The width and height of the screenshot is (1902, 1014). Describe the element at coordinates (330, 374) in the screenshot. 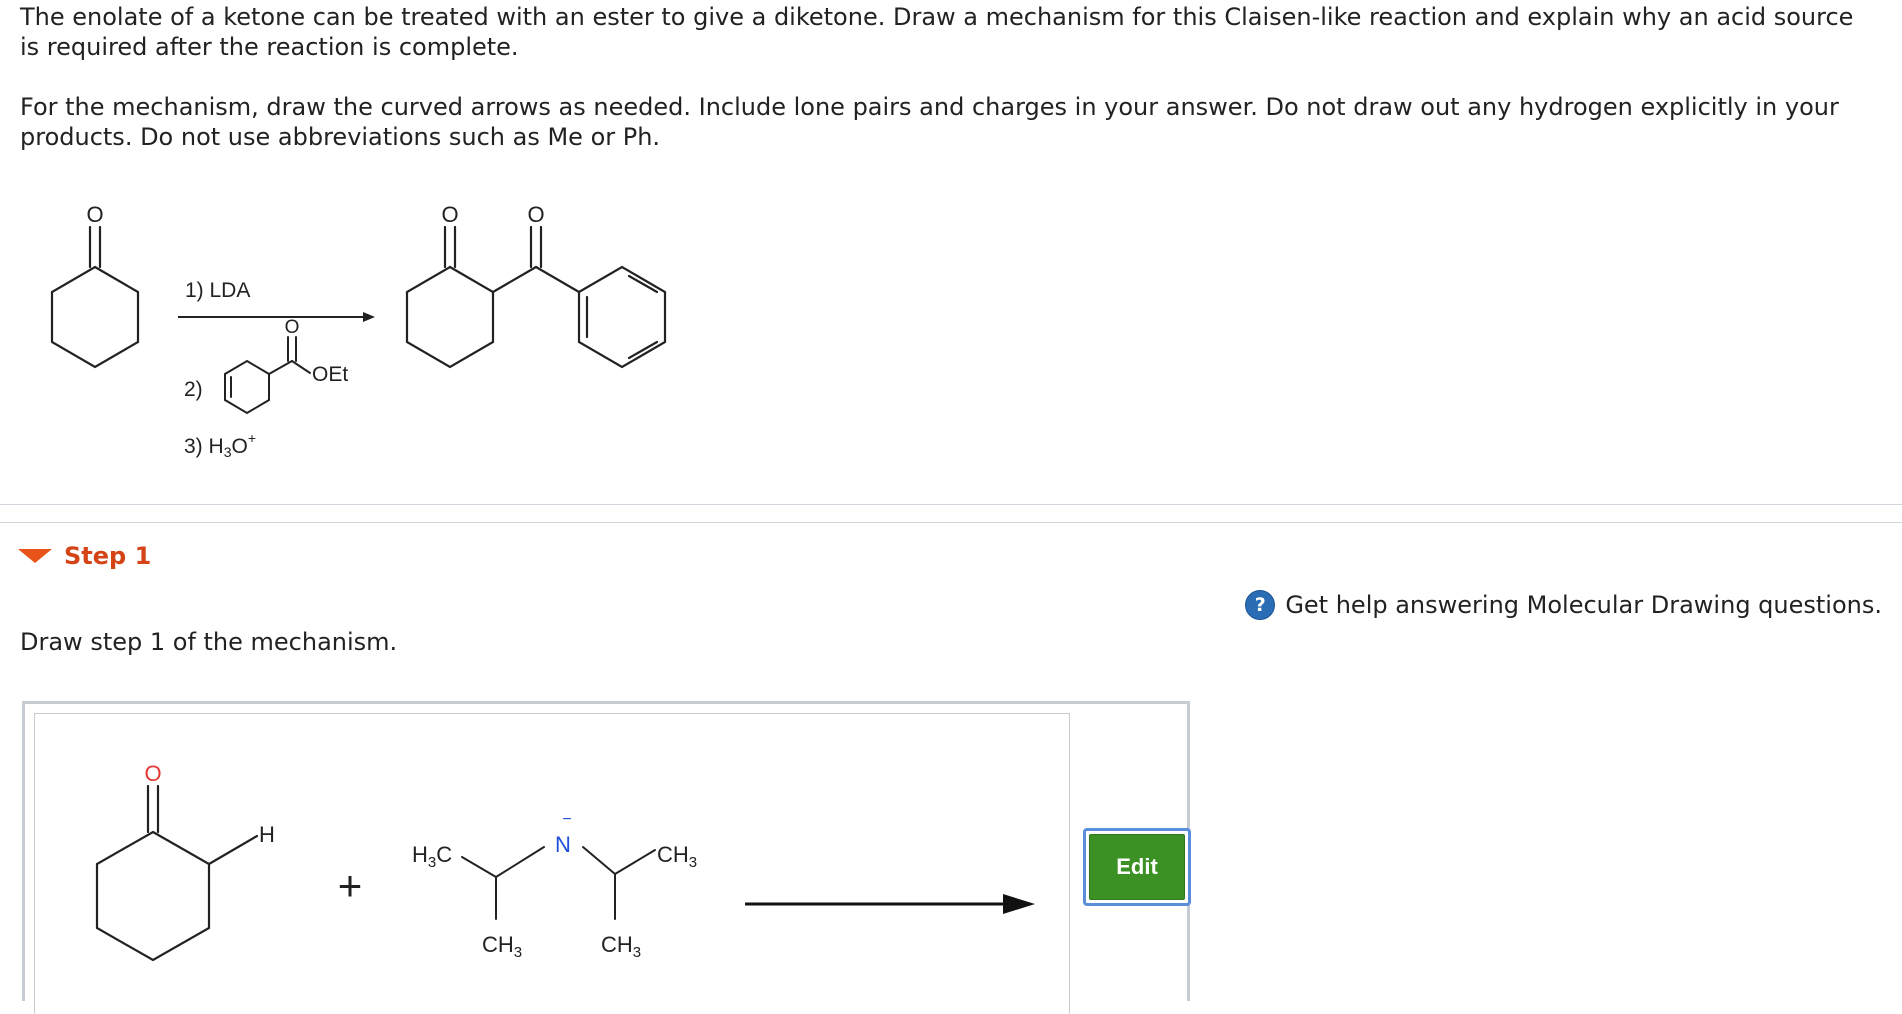

I see `reagent-2-ethoxy: OEt` at that location.